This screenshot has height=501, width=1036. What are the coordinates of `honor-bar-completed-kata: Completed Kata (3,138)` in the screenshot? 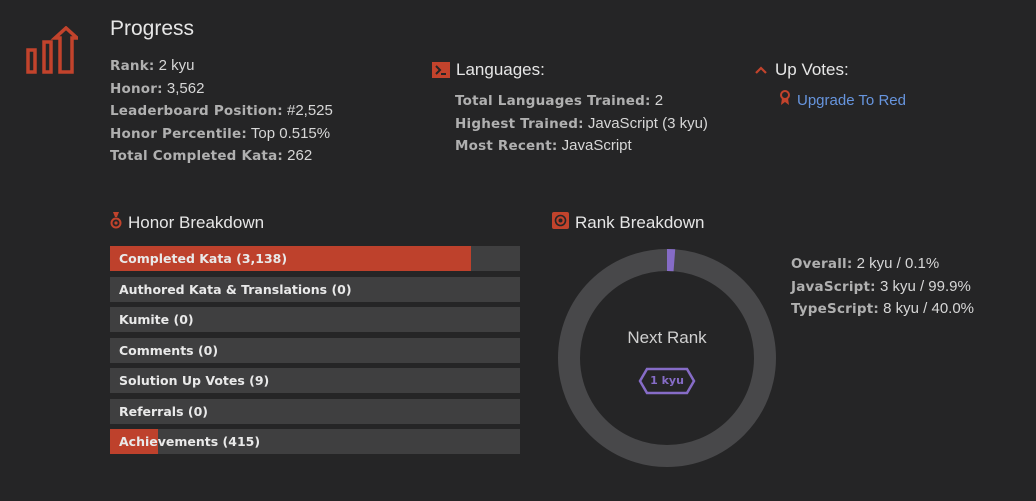 It's located at (315, 258).